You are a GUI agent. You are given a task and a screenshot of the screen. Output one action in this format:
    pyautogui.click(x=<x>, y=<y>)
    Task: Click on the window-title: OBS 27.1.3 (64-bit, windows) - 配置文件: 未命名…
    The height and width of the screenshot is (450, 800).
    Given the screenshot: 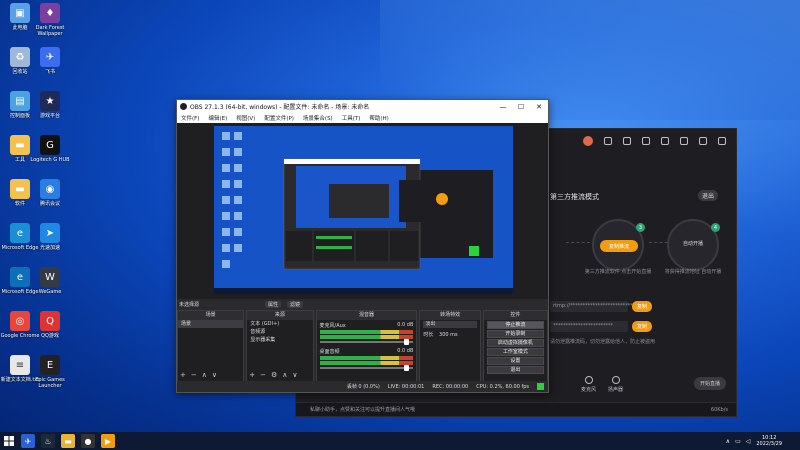 What is the action you would take?
    pyautogui.click(x=280, y=107)
    